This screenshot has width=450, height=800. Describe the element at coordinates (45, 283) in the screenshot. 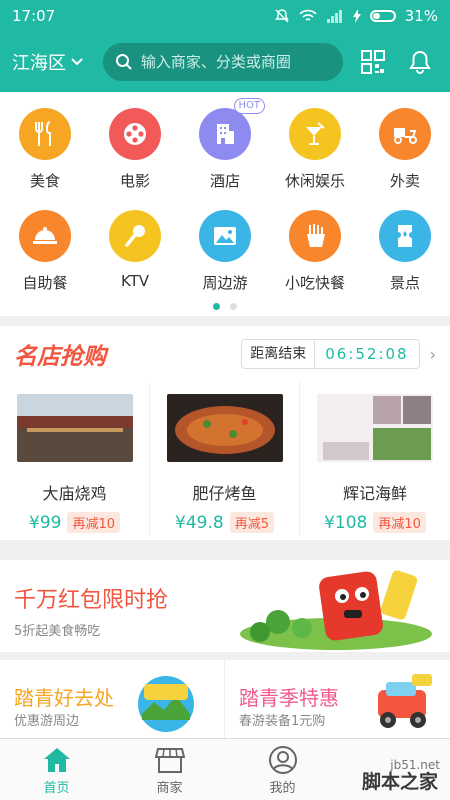

I see `category-label: 自助餐` at that location.